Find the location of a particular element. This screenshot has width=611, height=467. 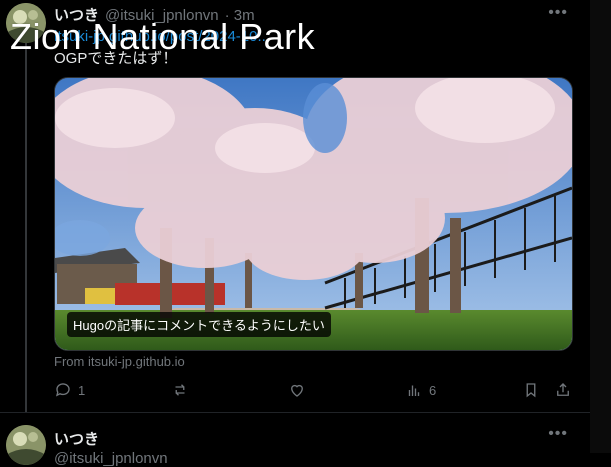

repost-button is located at coordinates (183, 390).